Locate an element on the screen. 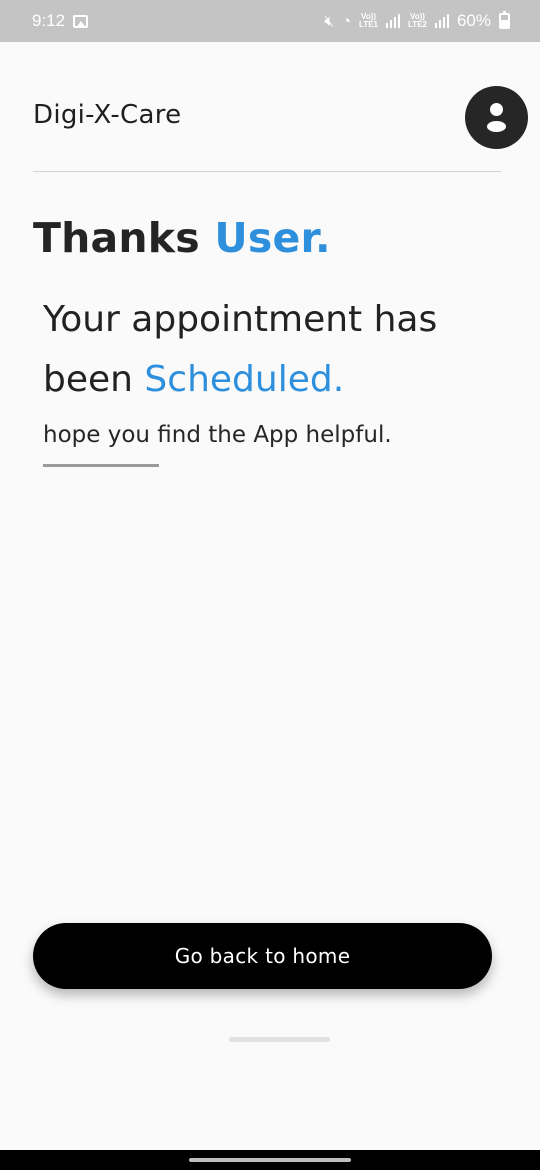 The width and height of the screenshot is (540, 1170). battery-percent: 60% is located at coordinates (473, 20).